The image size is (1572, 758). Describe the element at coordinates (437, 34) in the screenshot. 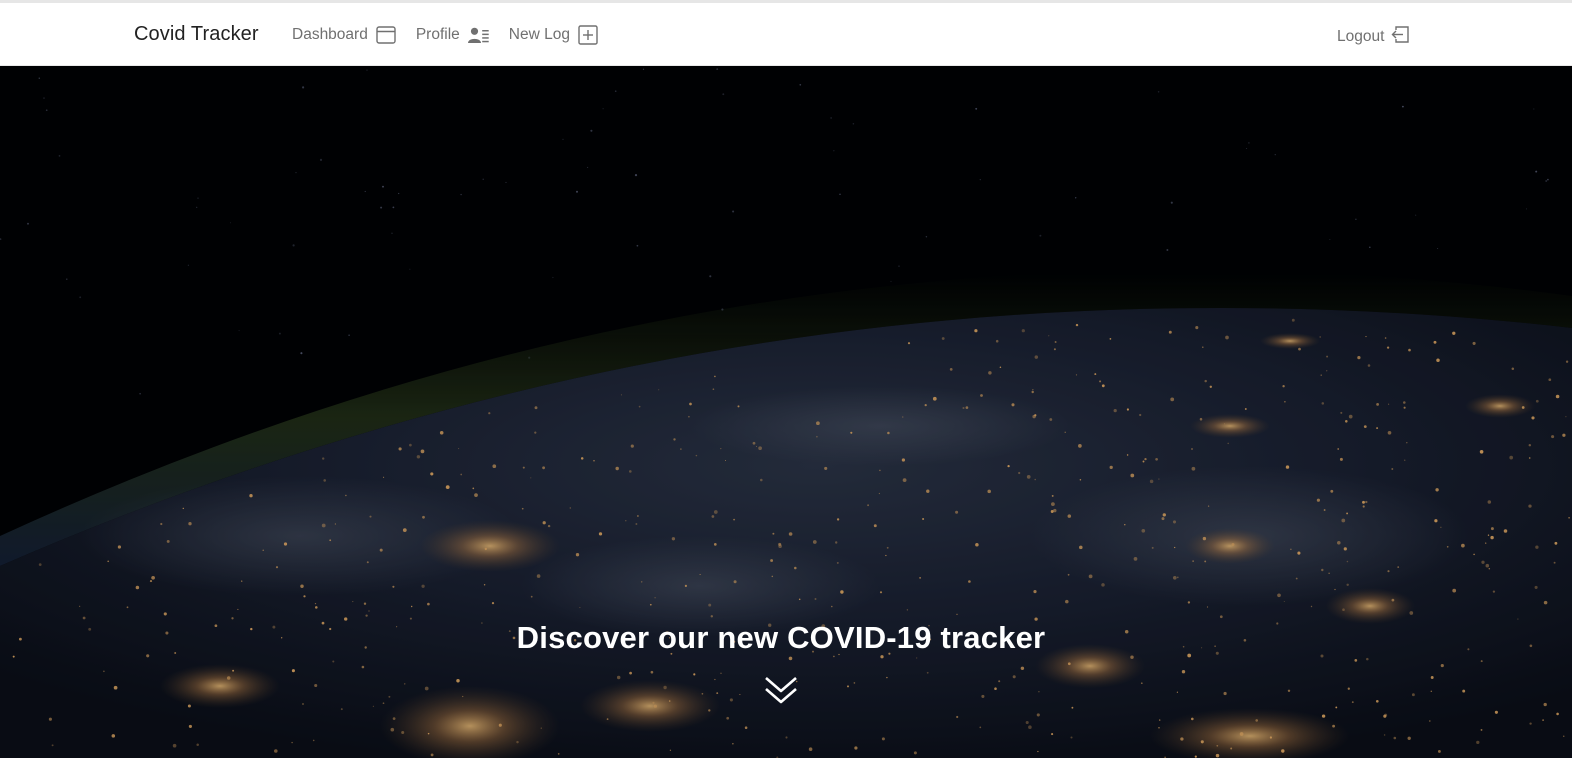

I see `nav-profile-label: Profile` at that location.